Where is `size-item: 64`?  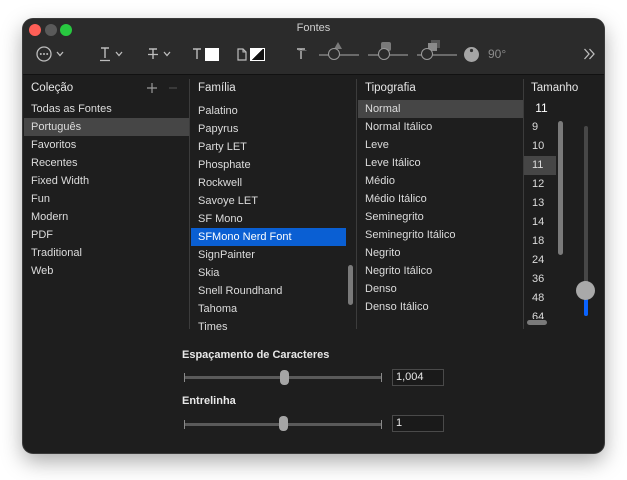 size-item: 64 is located at coordinates (540, 313).